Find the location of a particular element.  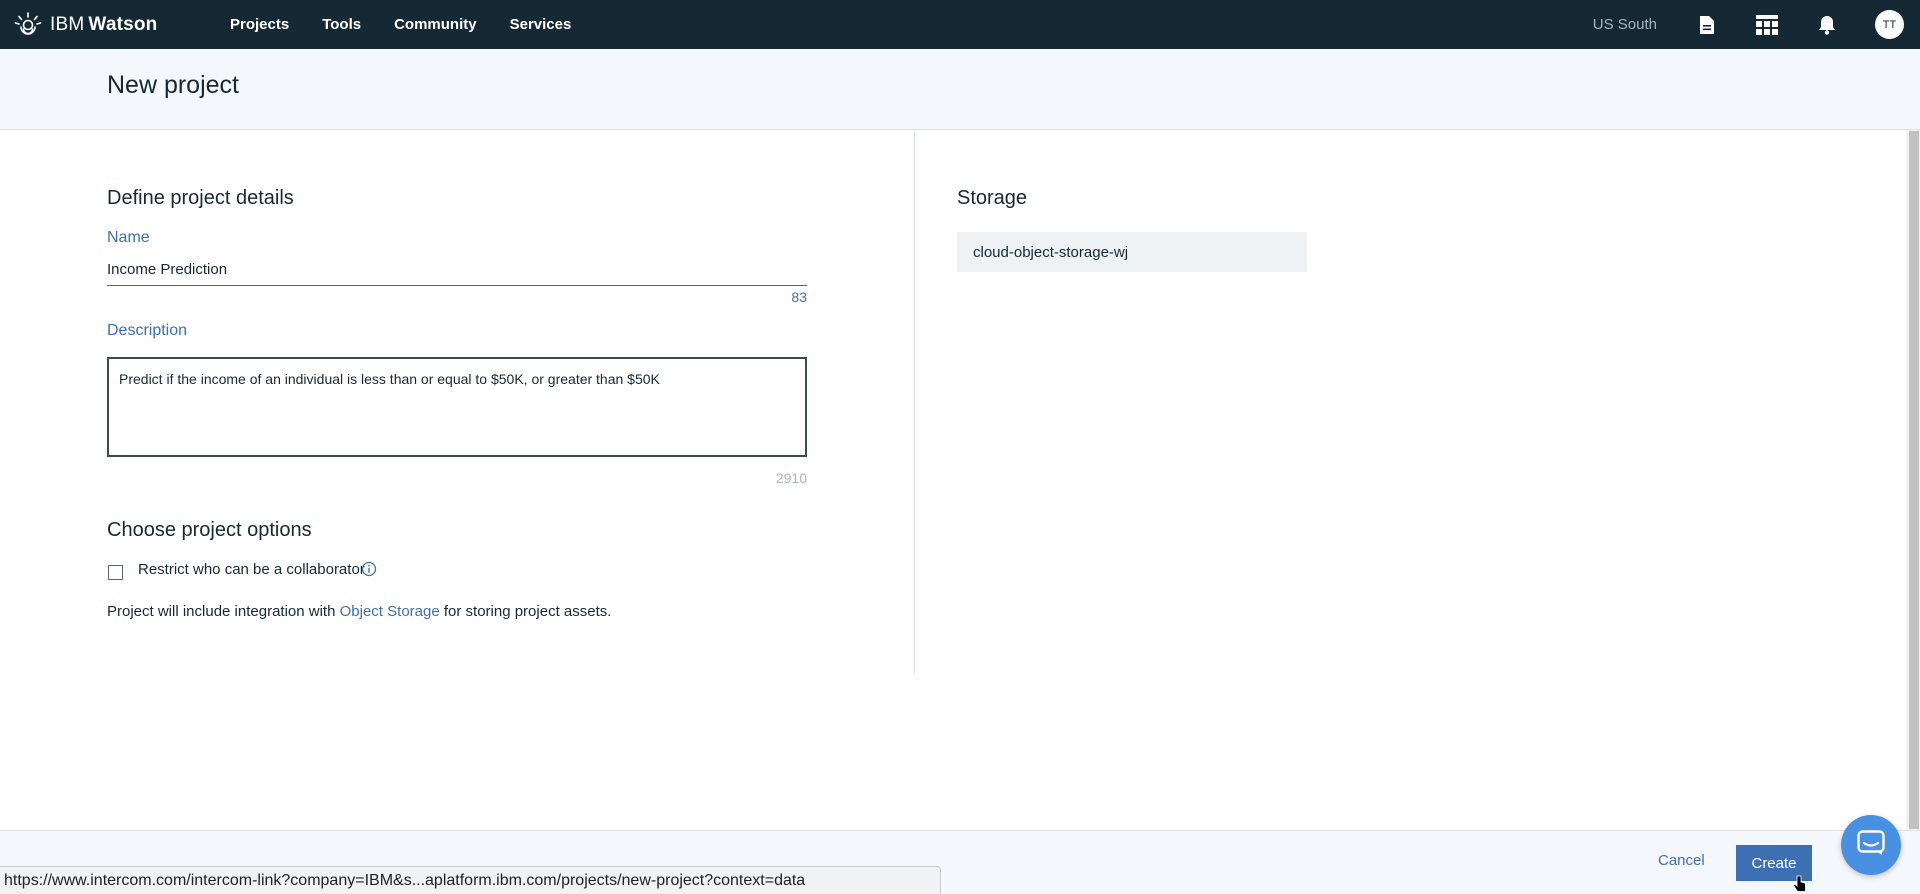

project-options-heading: Choose project options is located at coordinates (209, 530).